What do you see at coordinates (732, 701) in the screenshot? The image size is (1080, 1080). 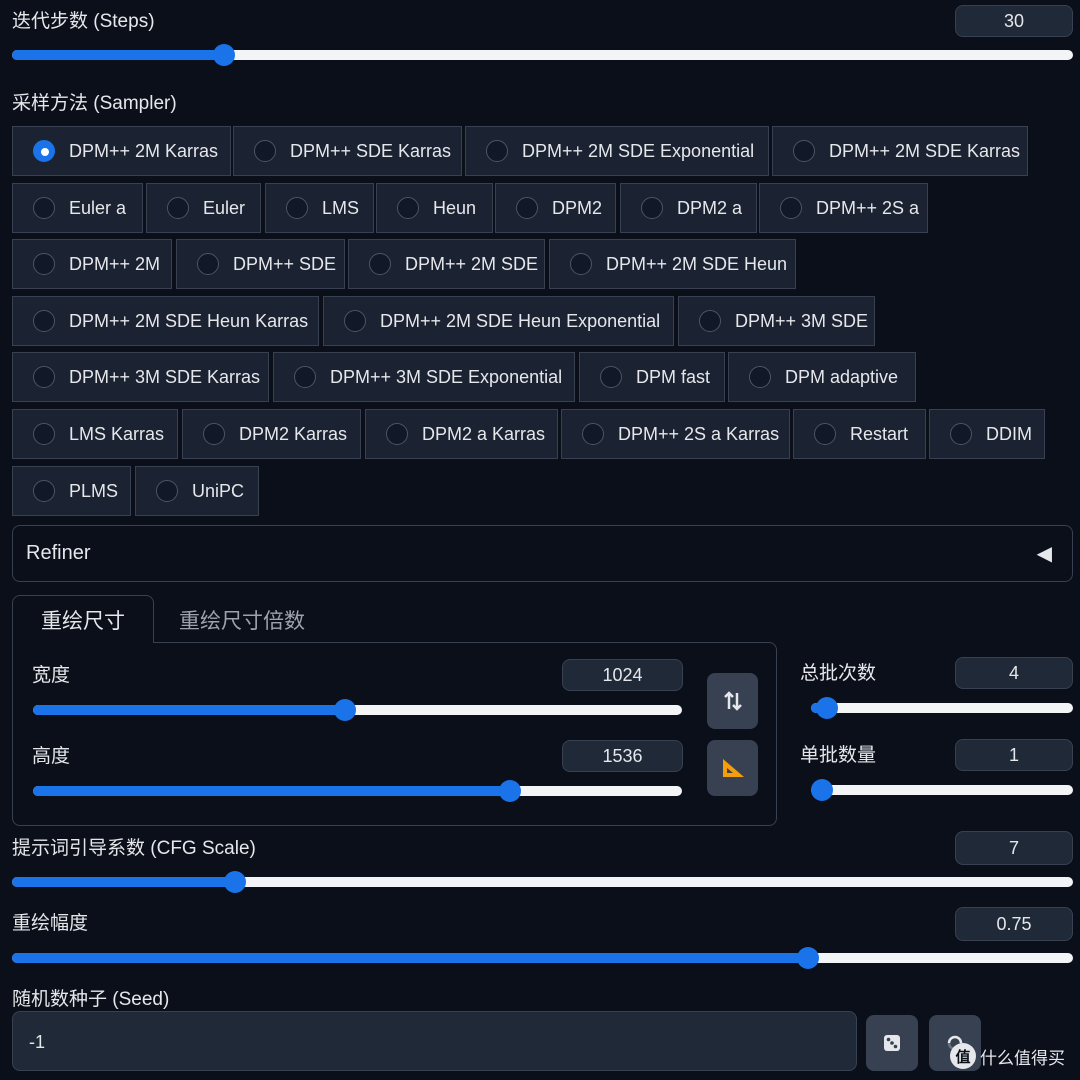 I see `swap-dimensions-button` at bounding box center [732, 701].